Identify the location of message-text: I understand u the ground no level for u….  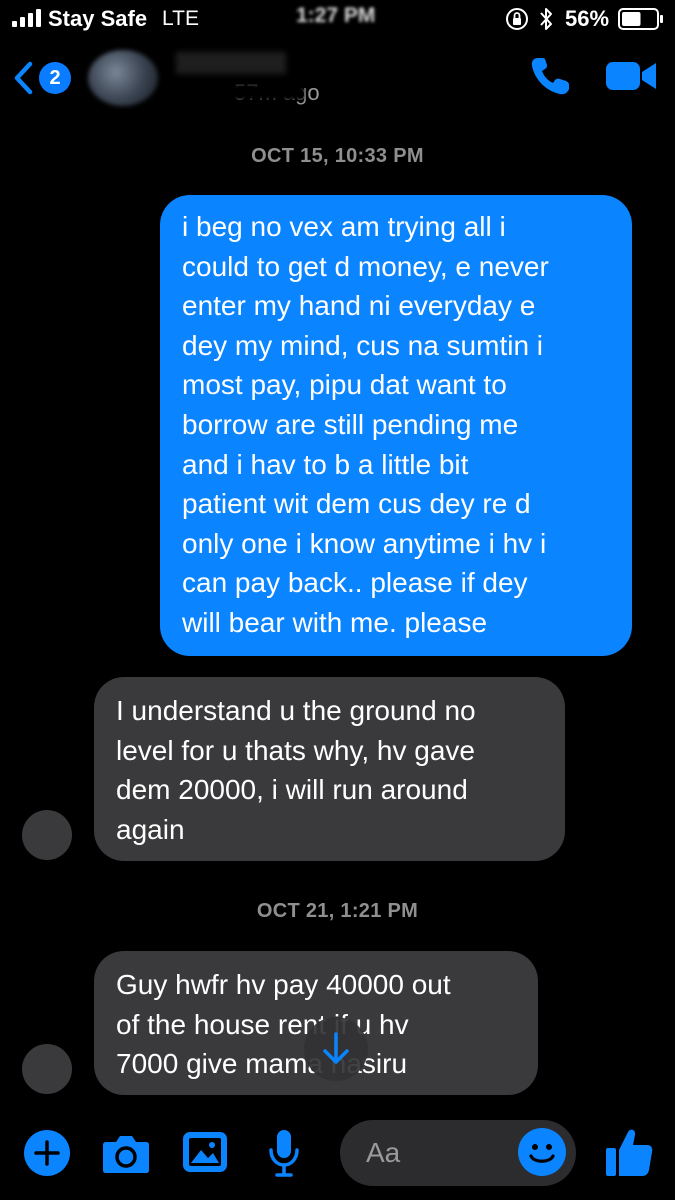
(296, 770).